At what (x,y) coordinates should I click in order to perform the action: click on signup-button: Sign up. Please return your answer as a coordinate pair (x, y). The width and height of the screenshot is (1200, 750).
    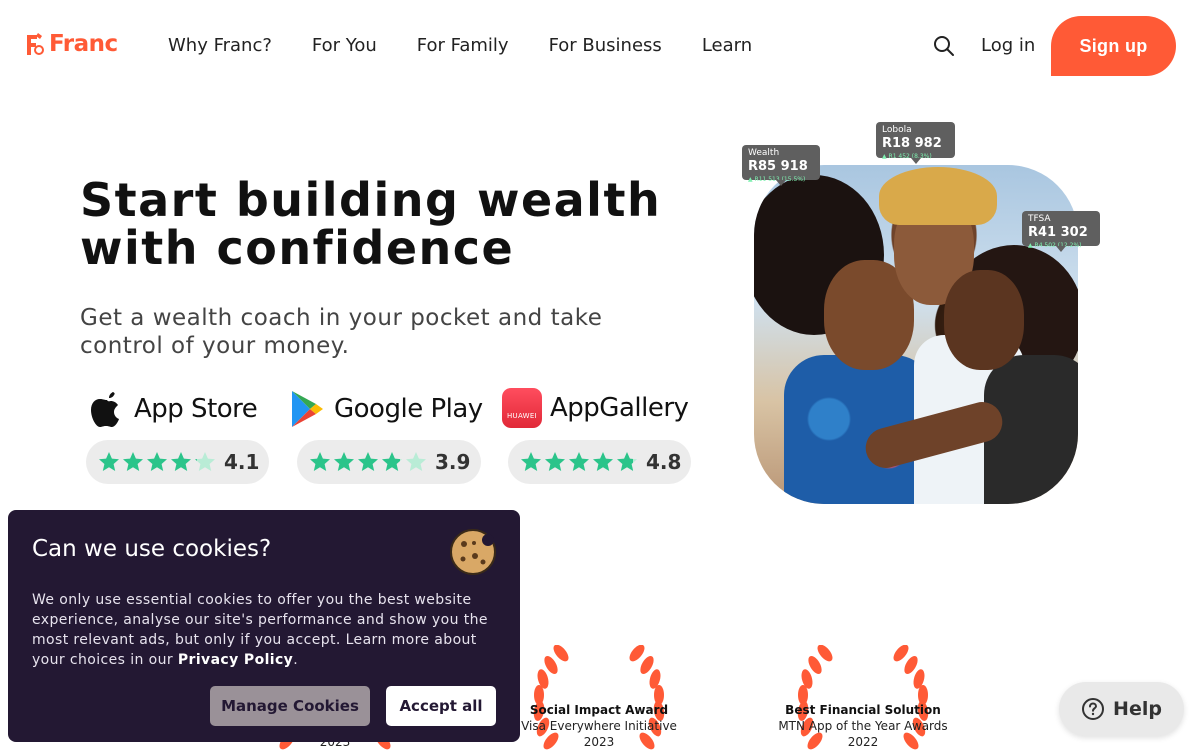
    Looking at the image, I should click on (1113, 46).